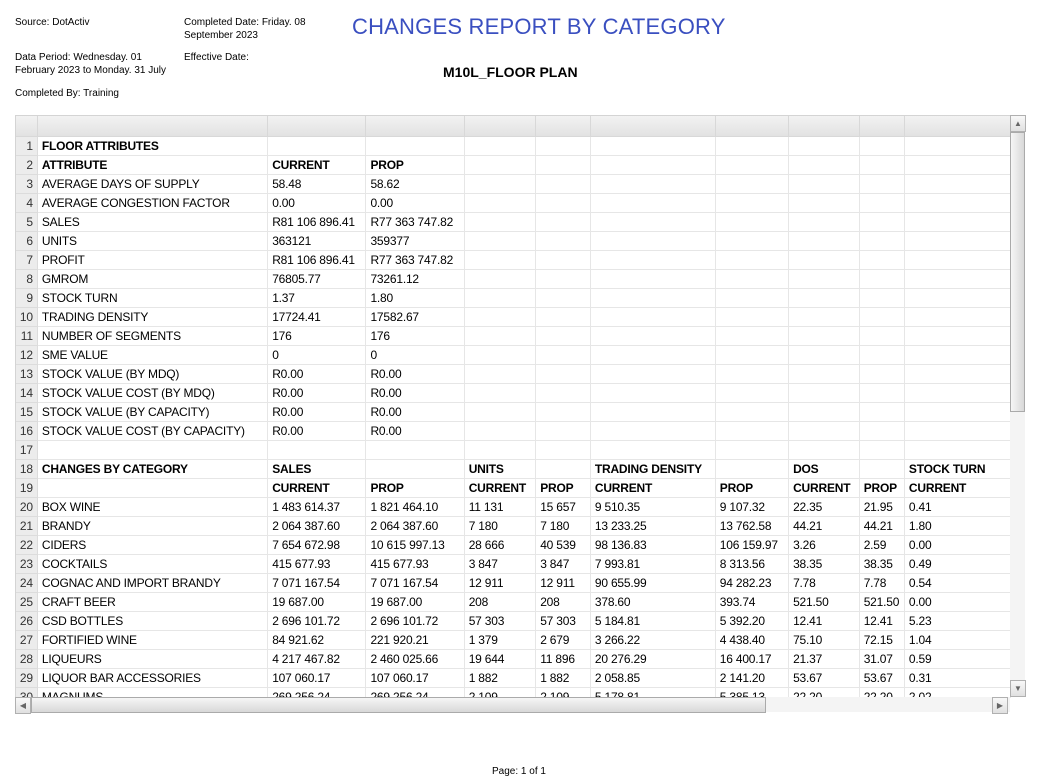 Image resolution: width=1040 pixels, height=784 pixels. I want to click on row-number: 1, so click(27, 146).